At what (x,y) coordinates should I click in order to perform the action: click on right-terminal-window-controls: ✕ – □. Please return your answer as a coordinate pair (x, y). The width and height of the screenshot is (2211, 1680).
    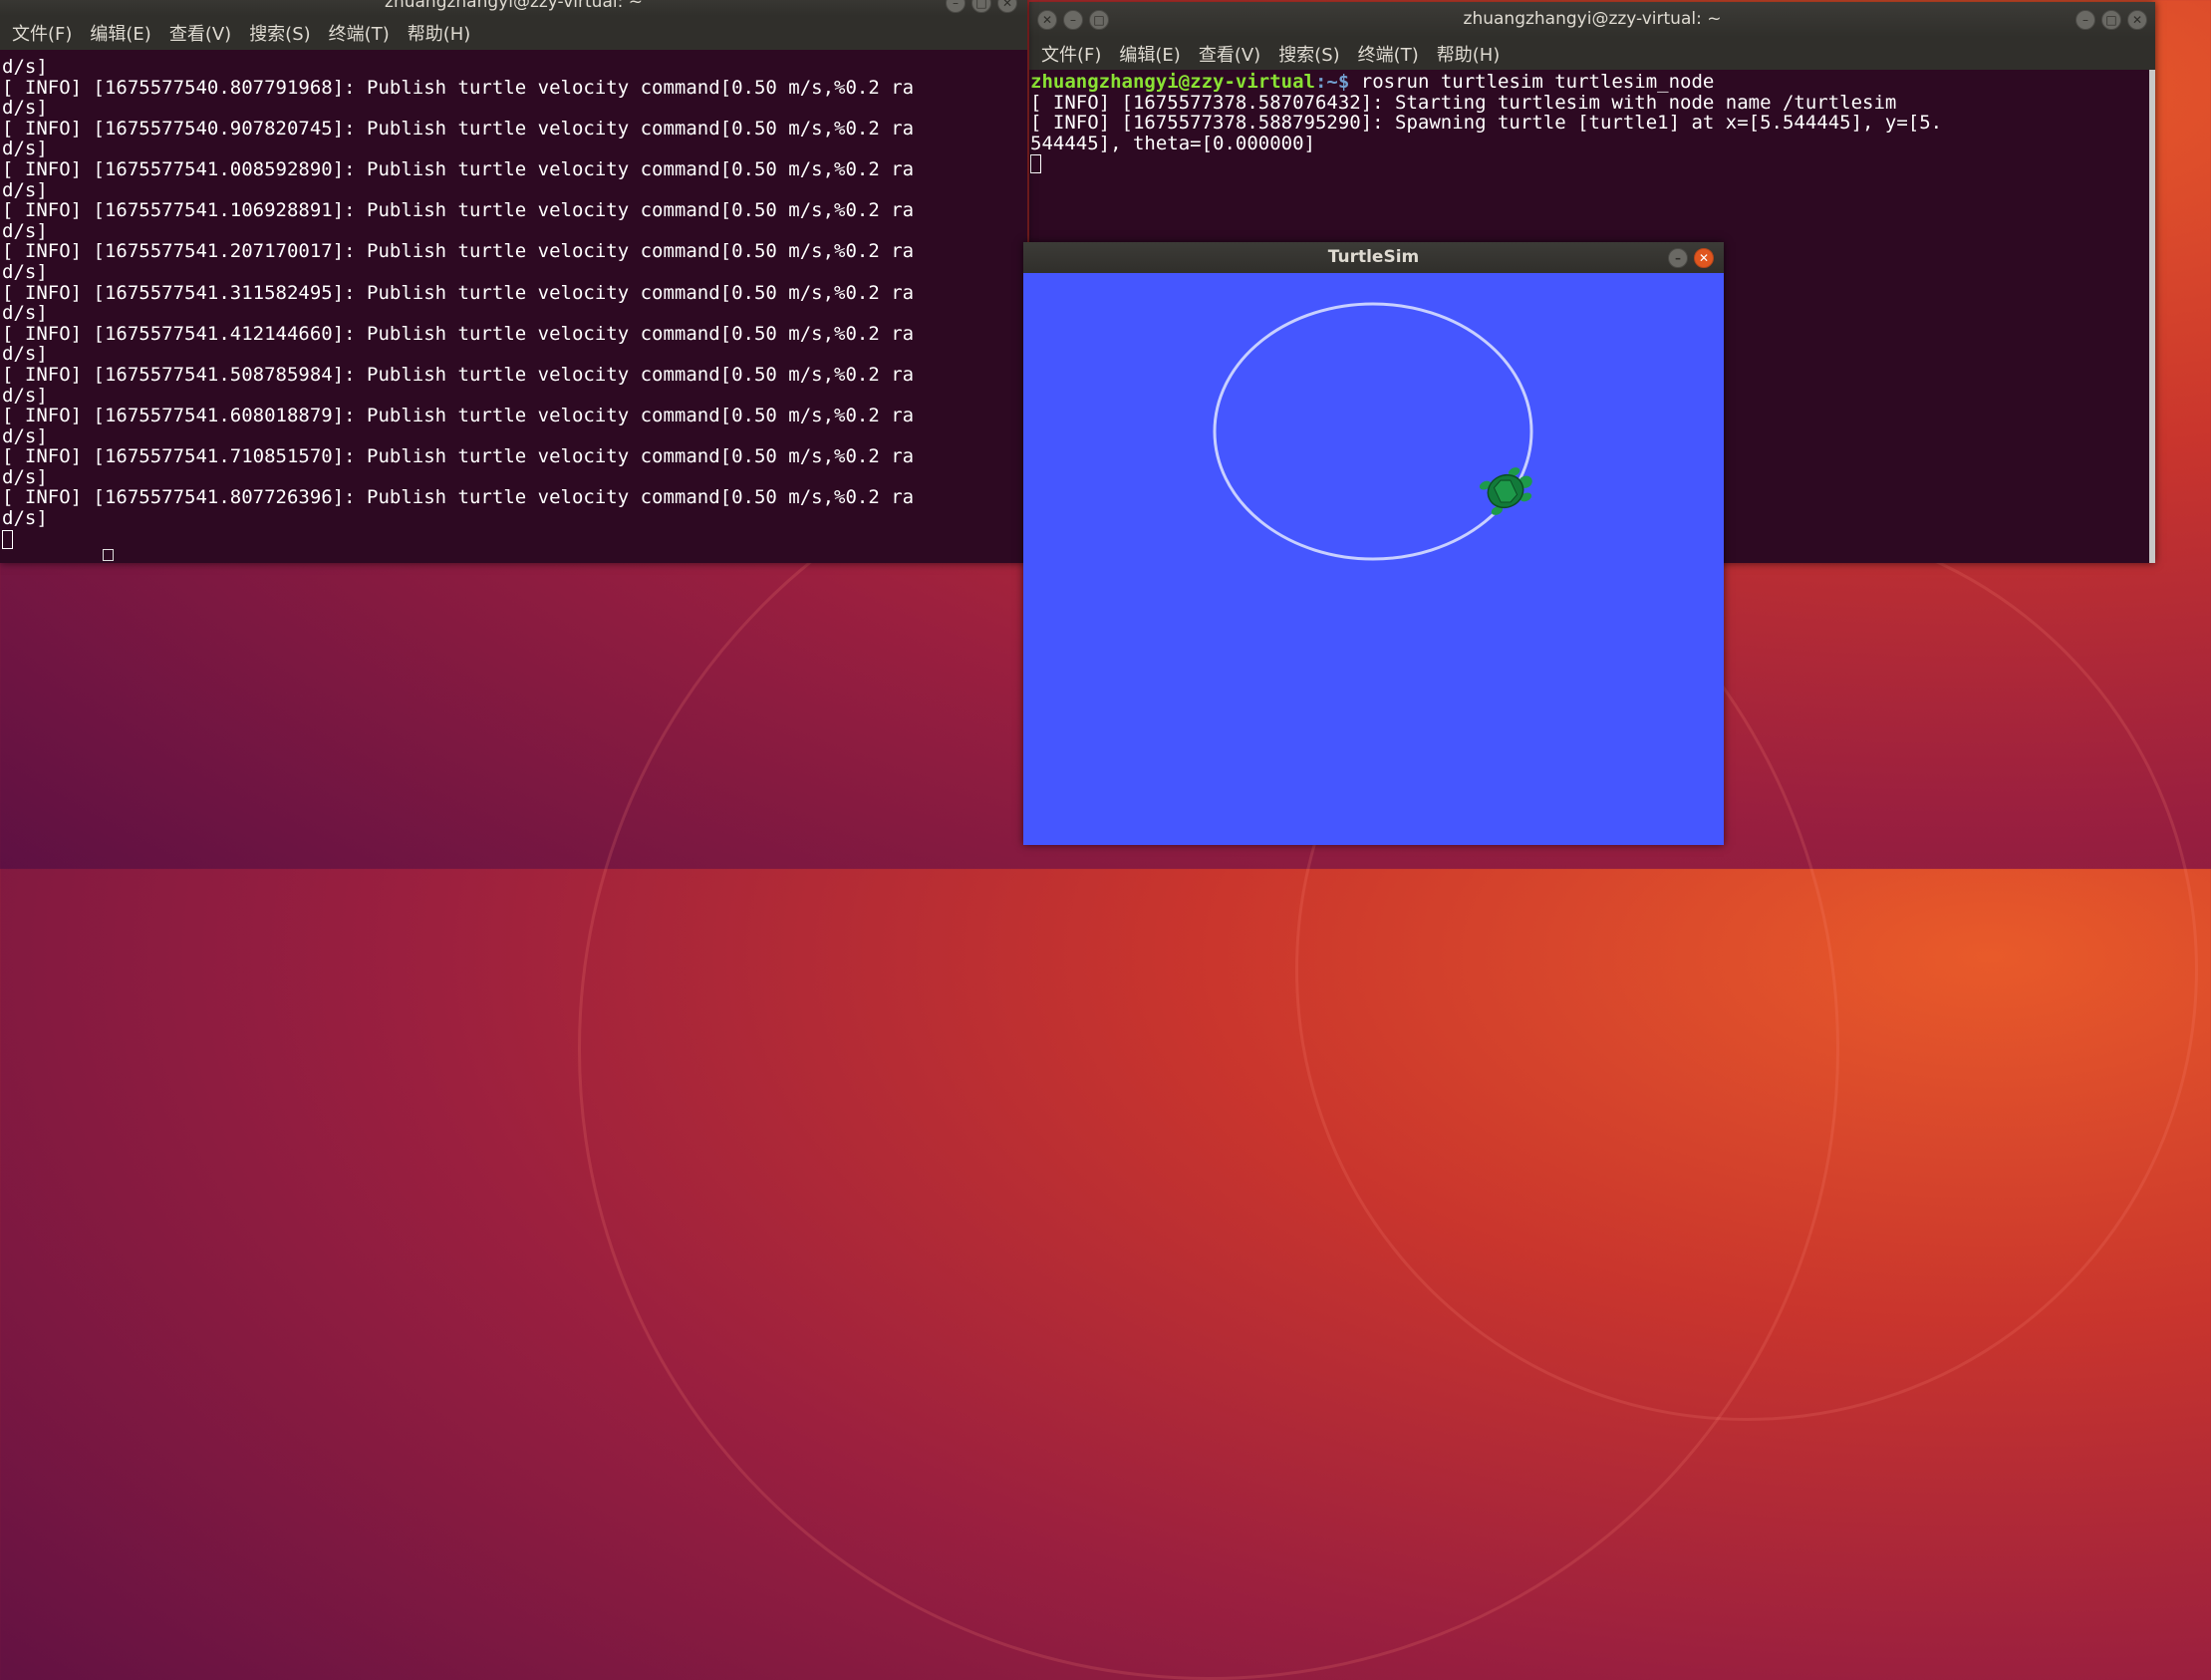
    Looking at the image, I should click on (1073, 20).